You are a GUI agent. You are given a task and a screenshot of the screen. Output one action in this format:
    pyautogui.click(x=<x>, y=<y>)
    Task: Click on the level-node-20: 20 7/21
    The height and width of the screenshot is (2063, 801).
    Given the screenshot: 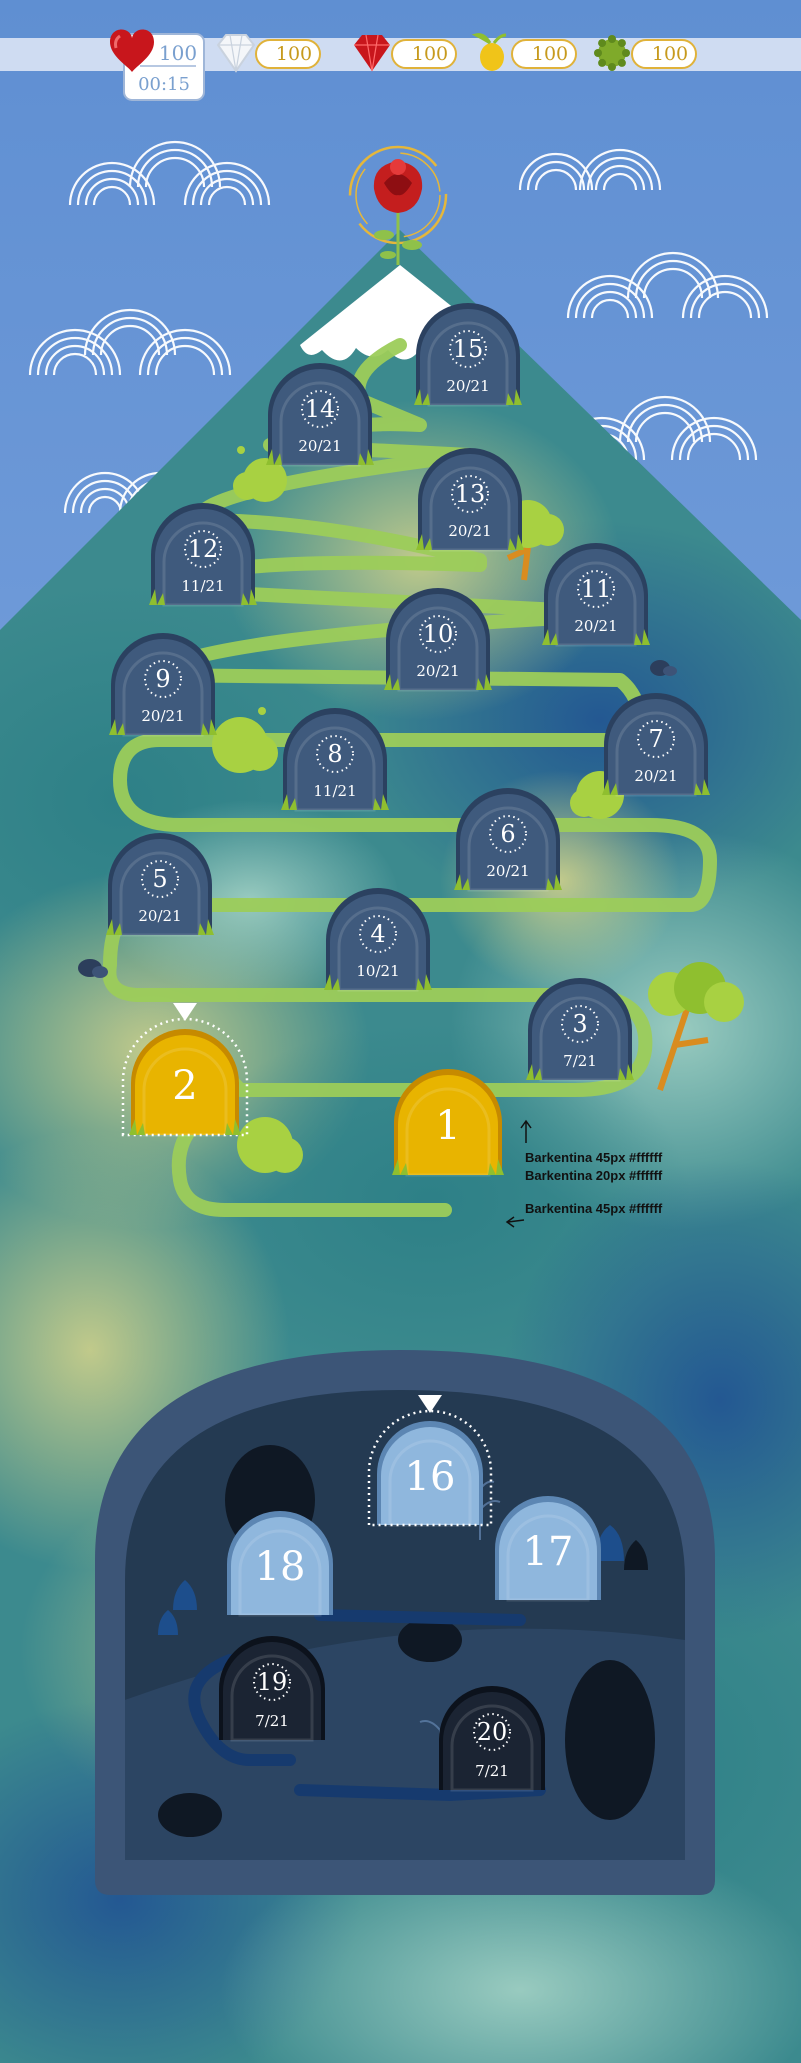 What is the action you would take?
    pyautogui.click(x=492, y=1739)
    